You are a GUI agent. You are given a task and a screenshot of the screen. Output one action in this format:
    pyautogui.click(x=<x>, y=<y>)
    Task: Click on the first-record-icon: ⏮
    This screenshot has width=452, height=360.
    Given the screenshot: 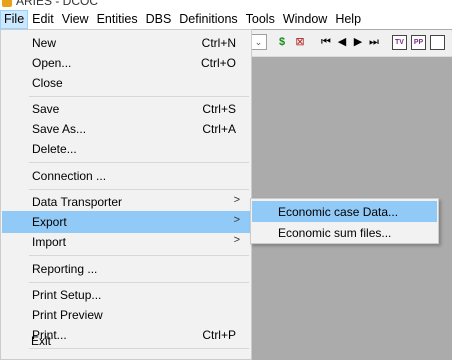 What is the action you would take?
    pyautogui.click(x=326, y=42)
    